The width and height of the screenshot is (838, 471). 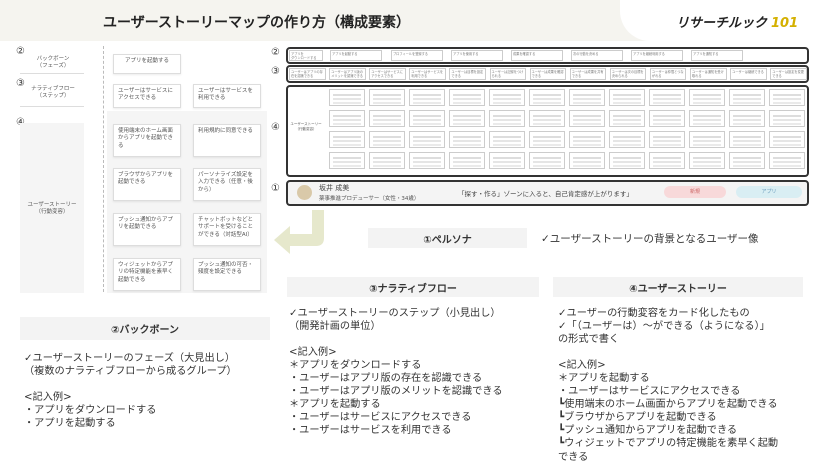 I want to click on backbone-cell: アプリを ダウンロードする, so click(x=306, y=55).